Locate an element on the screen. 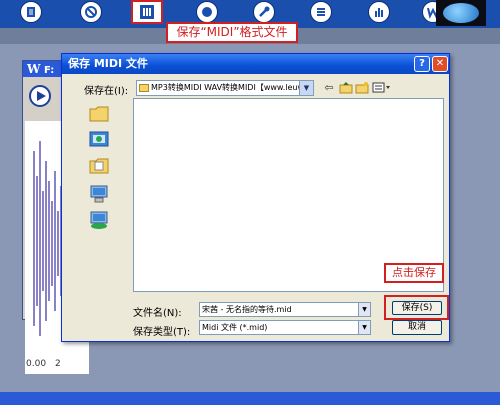 This screenshot has height=405, width=500. background-title-rest: F: is located at coordinates (49, 70).